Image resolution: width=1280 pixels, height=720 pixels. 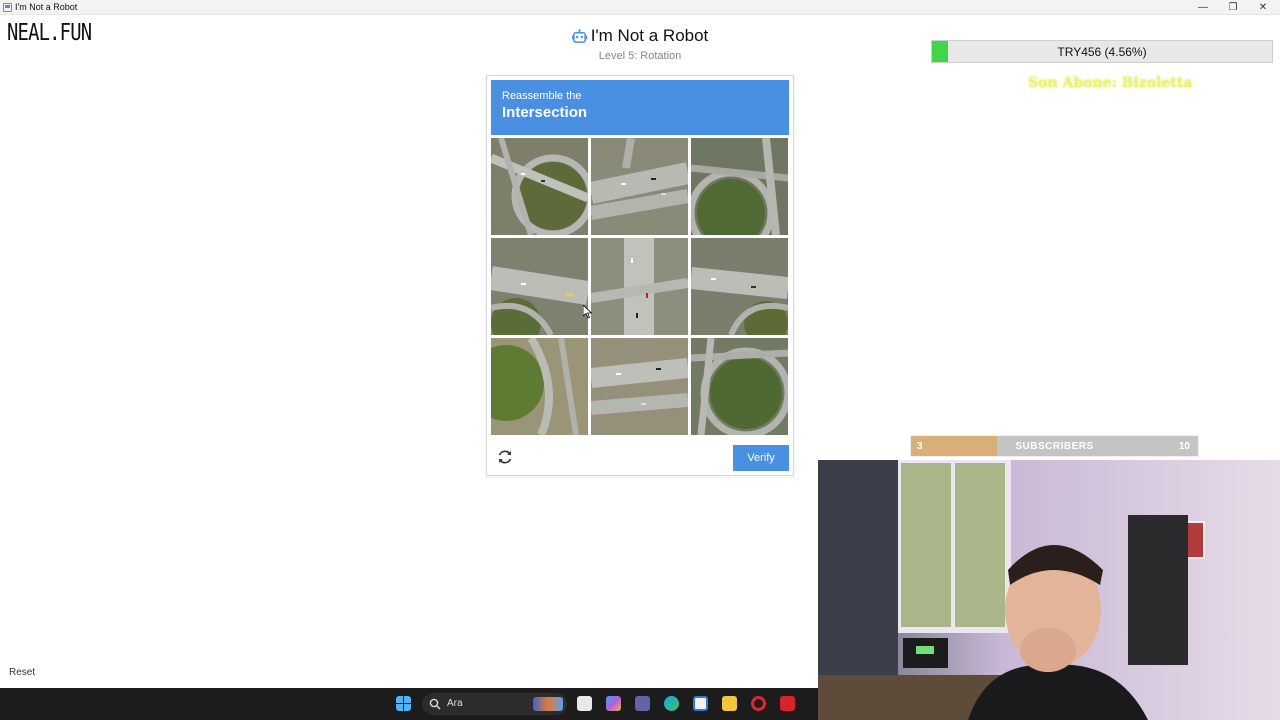 What do you see at coordinates (545, 112) in the screenshot?
I see `instruction-target: Intersection` at bounding box center [545, 112].